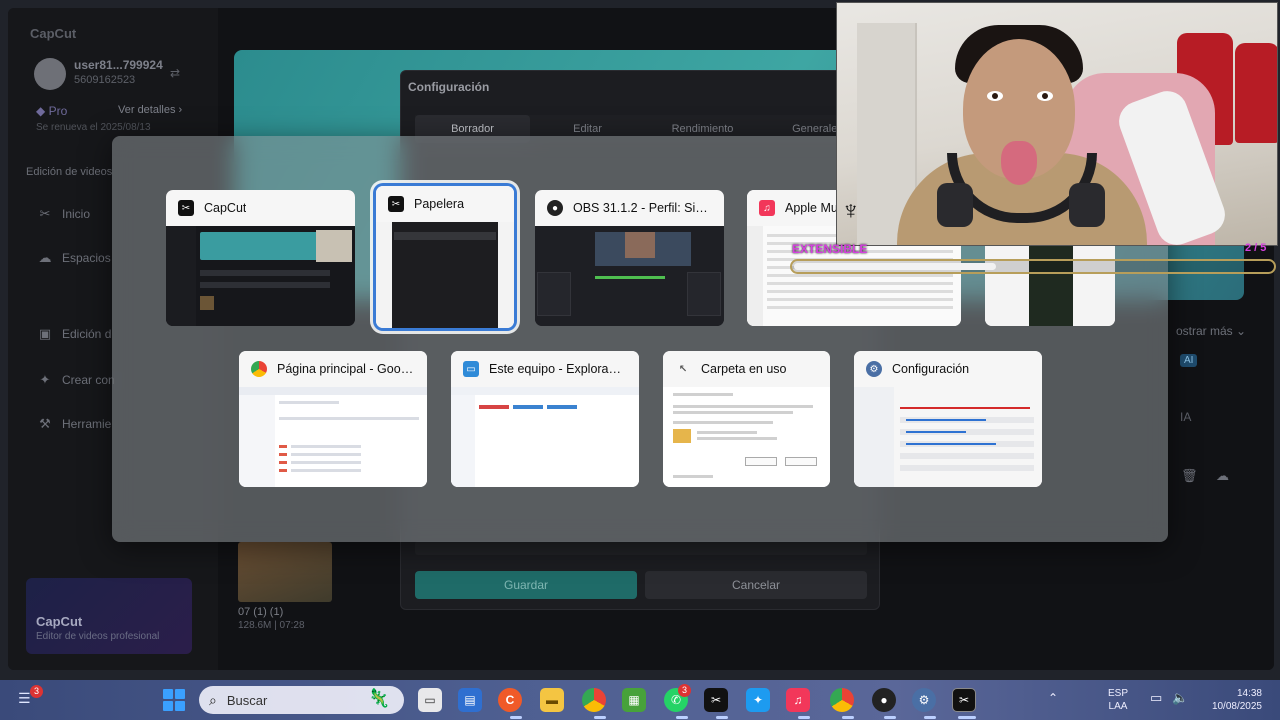 The height and width of the screenshot is (720, 1280). I want to click on nav-espacios: ☁ Espacios, so click(74, 258).